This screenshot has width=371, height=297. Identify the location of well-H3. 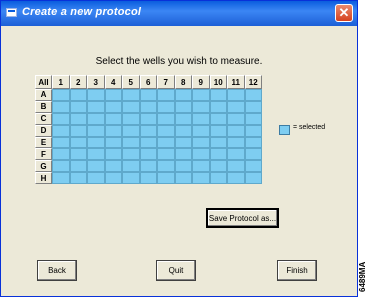
(96, 178).